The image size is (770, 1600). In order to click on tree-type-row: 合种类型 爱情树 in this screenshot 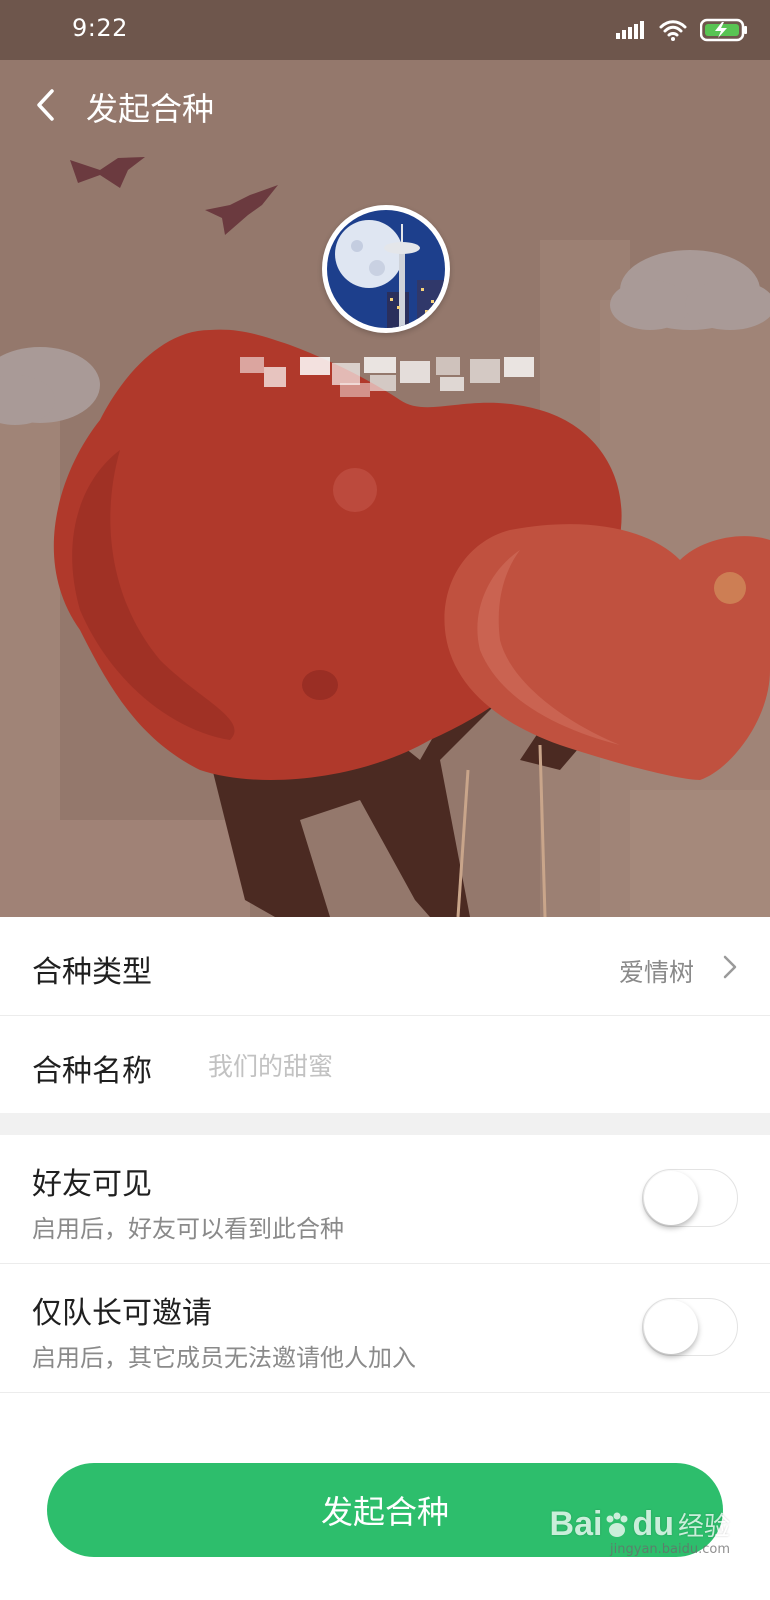, I will do `click(385, 966)`.